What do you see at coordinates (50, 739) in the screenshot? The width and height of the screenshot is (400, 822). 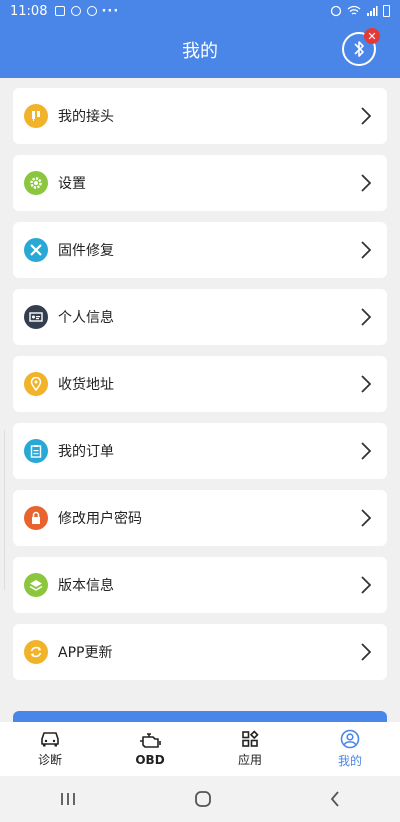 I see `car-icon` at bounding box center [50, 739].